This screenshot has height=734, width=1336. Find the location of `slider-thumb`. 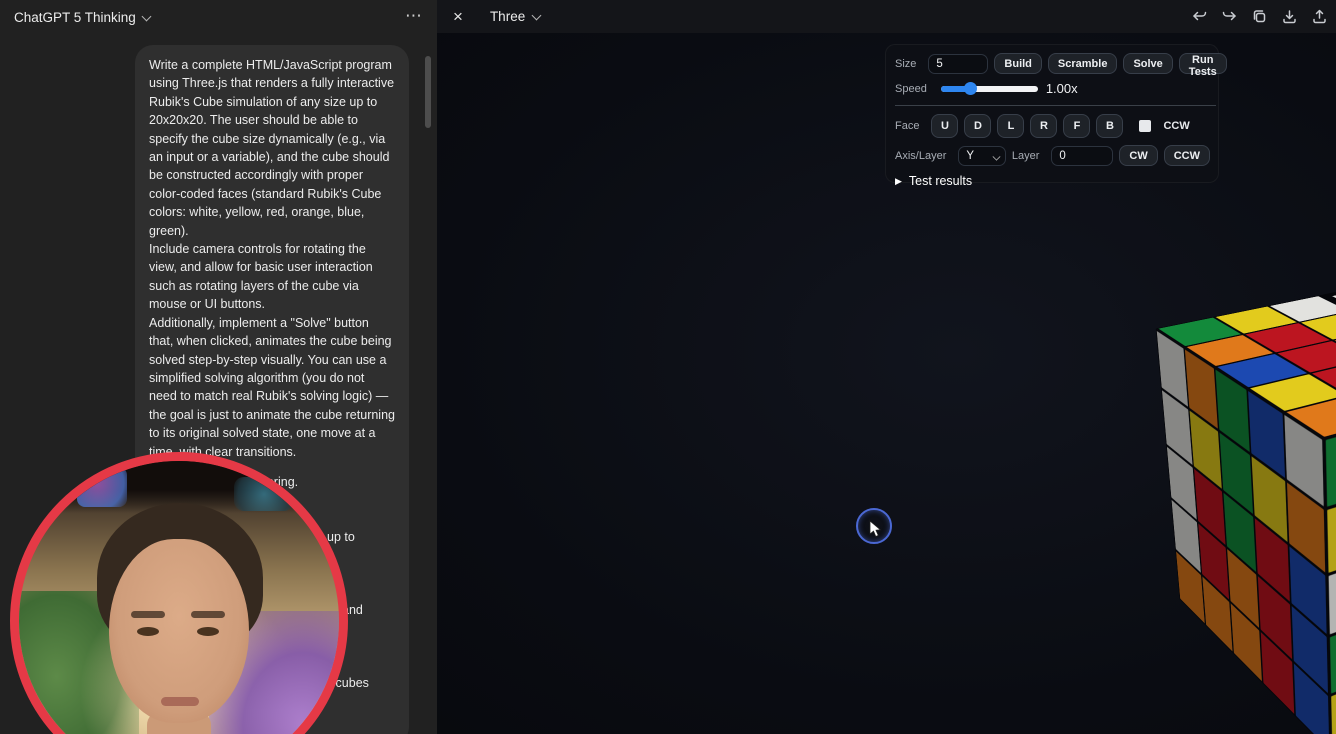

slider-thumb is located at coordinates (970, 88).